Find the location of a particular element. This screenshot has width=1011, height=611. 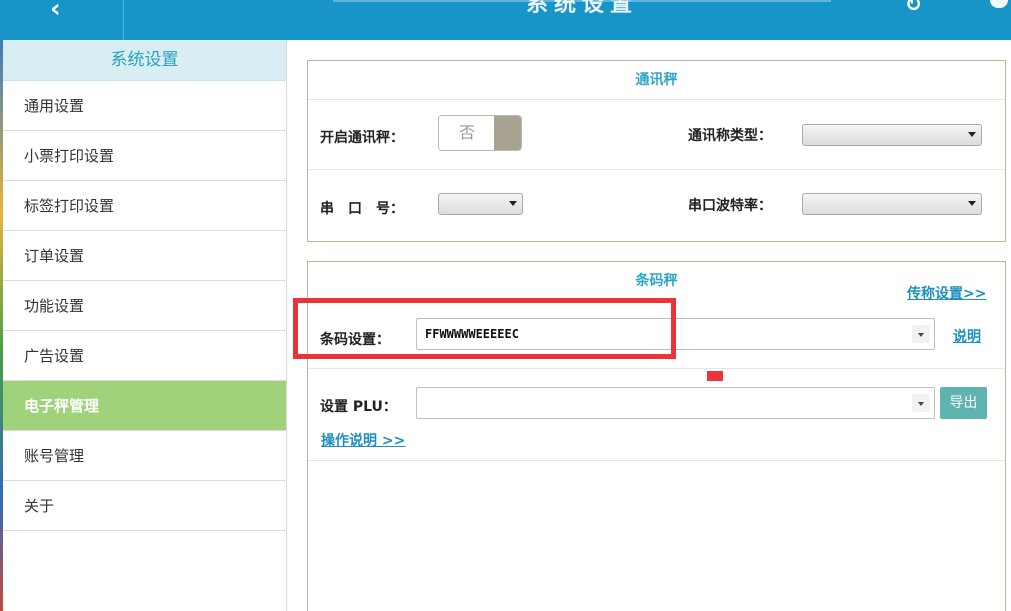

enable-comm-scale-label: 开启通讯秤： is located at coordinates (362, 138).